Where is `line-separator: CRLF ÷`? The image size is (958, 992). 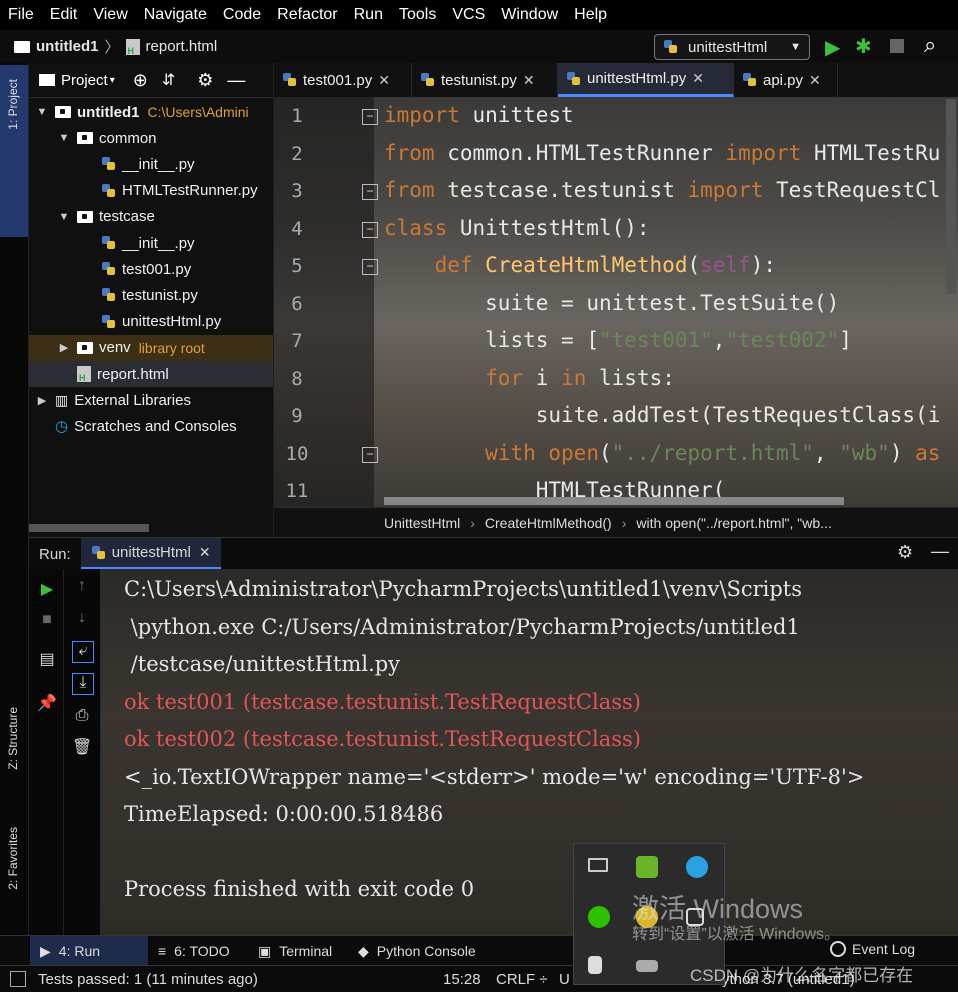 line-separator: CRLF ÷ is located at coordinates (522, 979).